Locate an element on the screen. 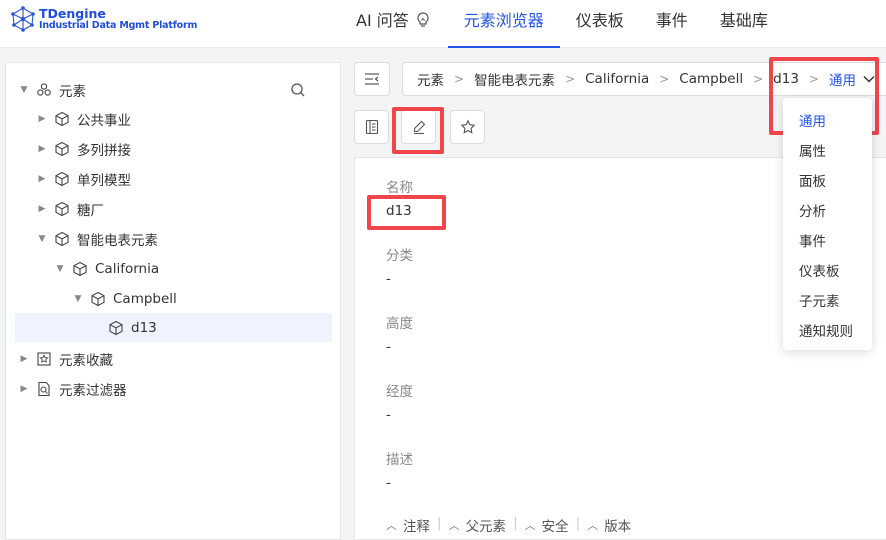 The width and height of the screenshot is (886, 540). field-label-longitude: 经度 is located at coordinates (399, 392).